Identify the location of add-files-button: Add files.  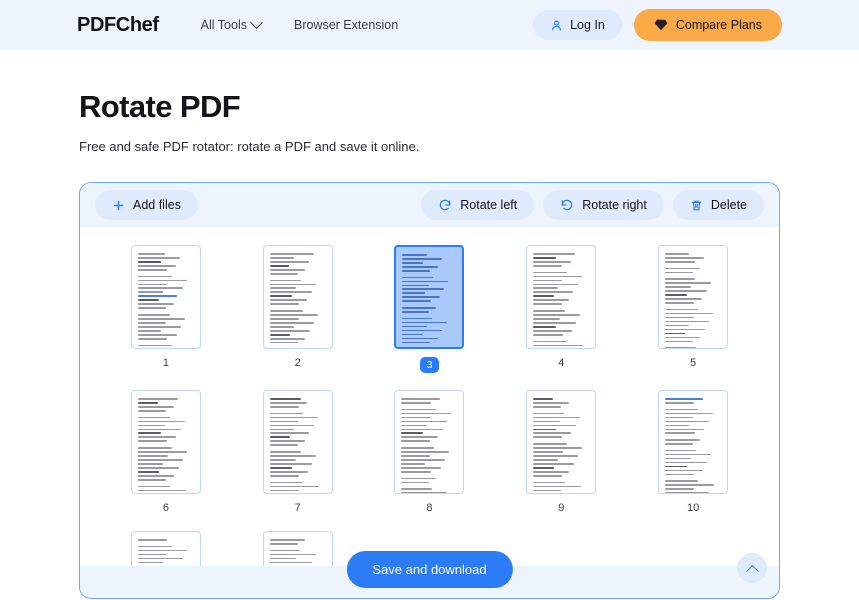
(146, 205).